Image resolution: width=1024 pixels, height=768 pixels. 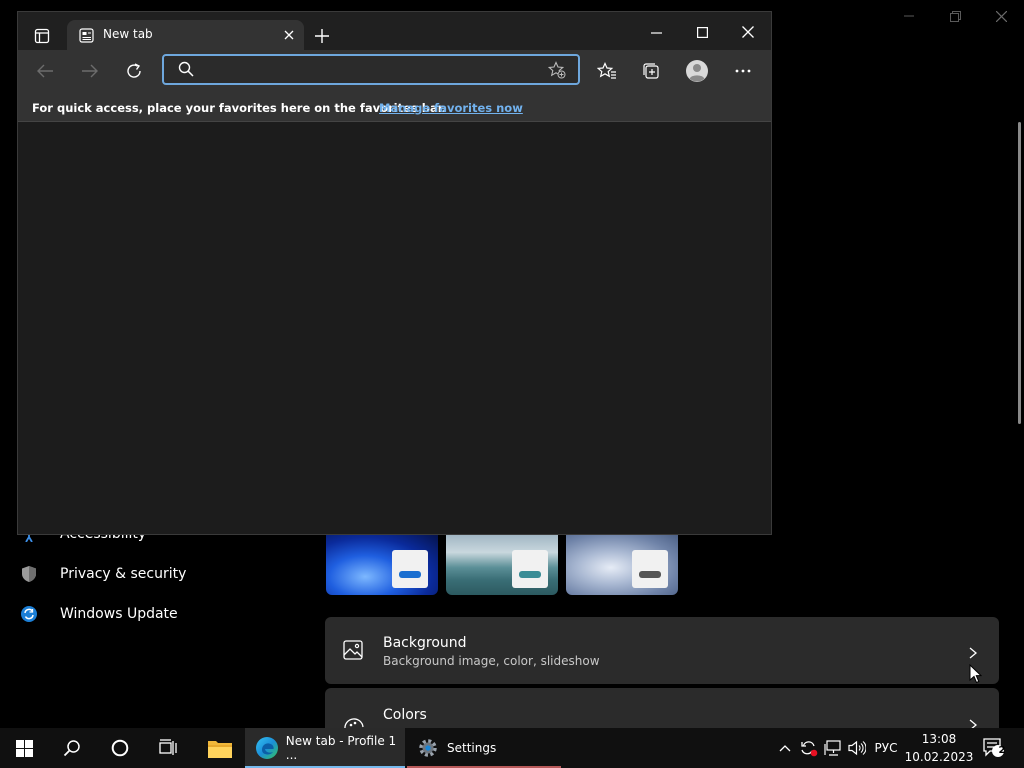 I want to click on nav-item-privacy-security: Privacy & security, so click(x=103, y=574).